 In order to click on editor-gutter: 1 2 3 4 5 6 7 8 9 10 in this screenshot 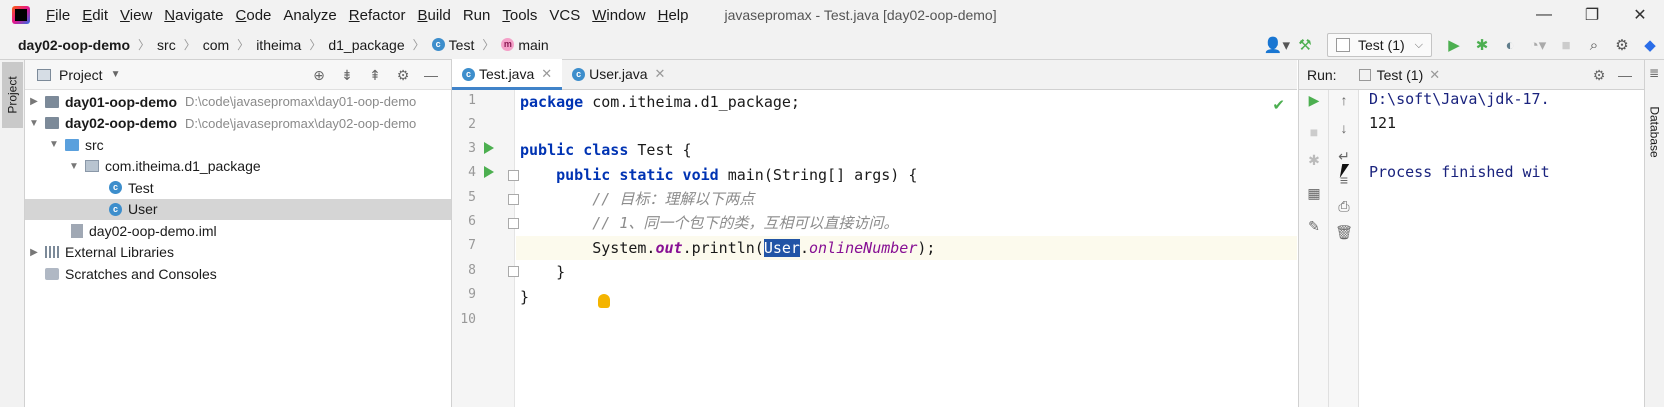, I will do `click(485, 248)`.